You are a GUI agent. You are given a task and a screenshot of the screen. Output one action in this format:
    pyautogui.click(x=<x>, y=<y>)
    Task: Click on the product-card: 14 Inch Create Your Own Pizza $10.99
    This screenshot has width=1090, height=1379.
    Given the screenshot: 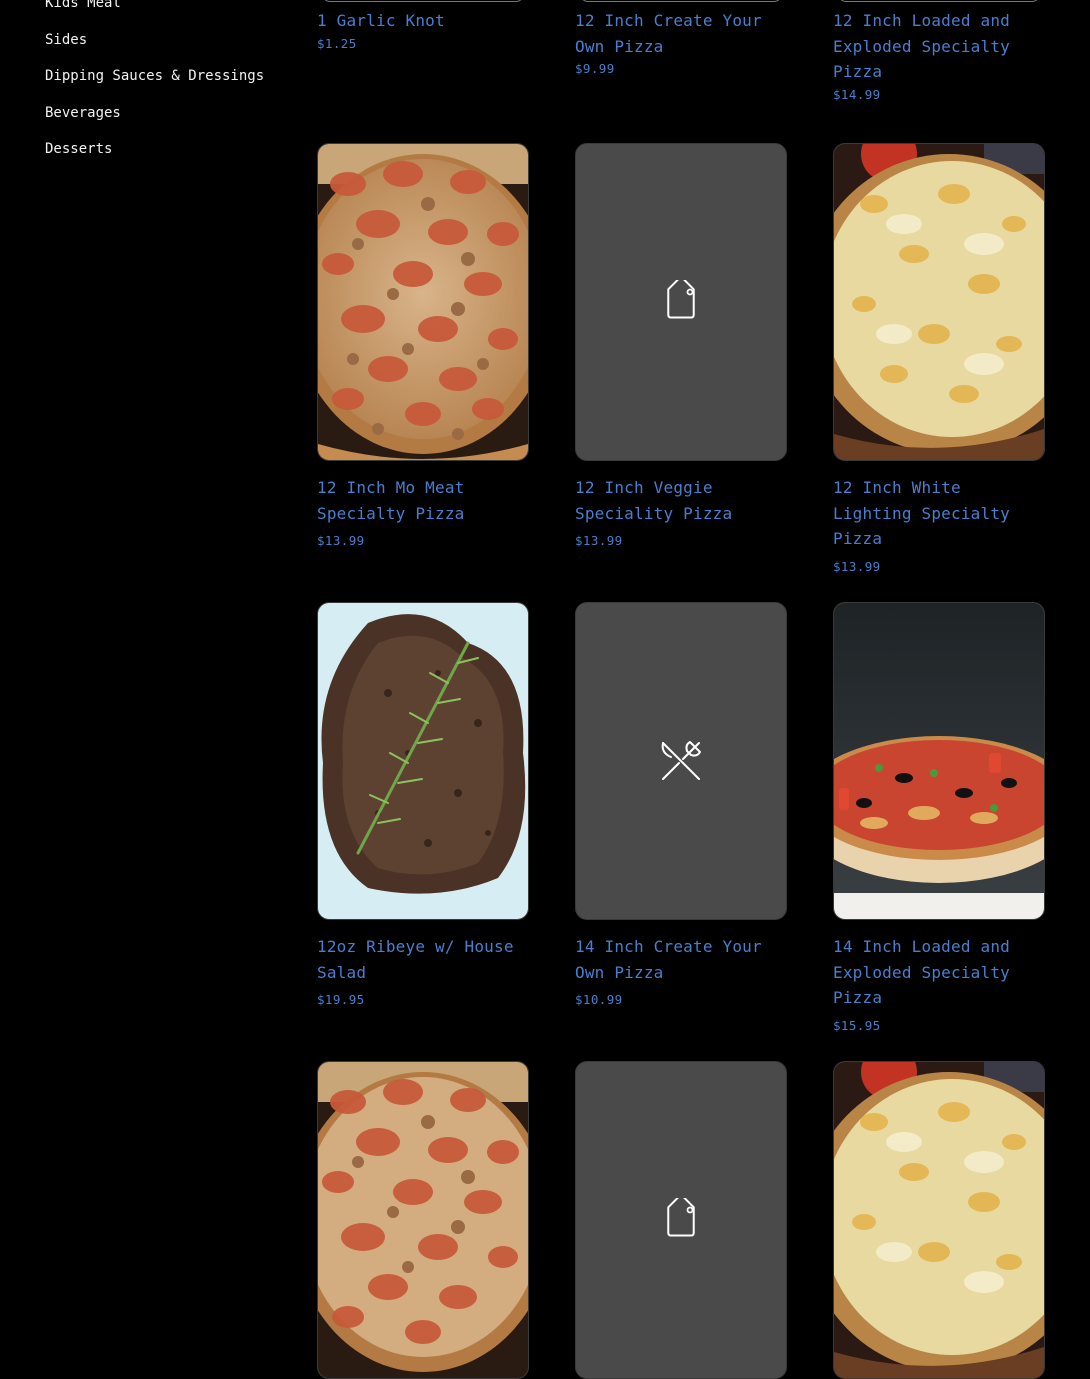 What is the action you would take?
    pyautogui.click(x=681, y=805)
    